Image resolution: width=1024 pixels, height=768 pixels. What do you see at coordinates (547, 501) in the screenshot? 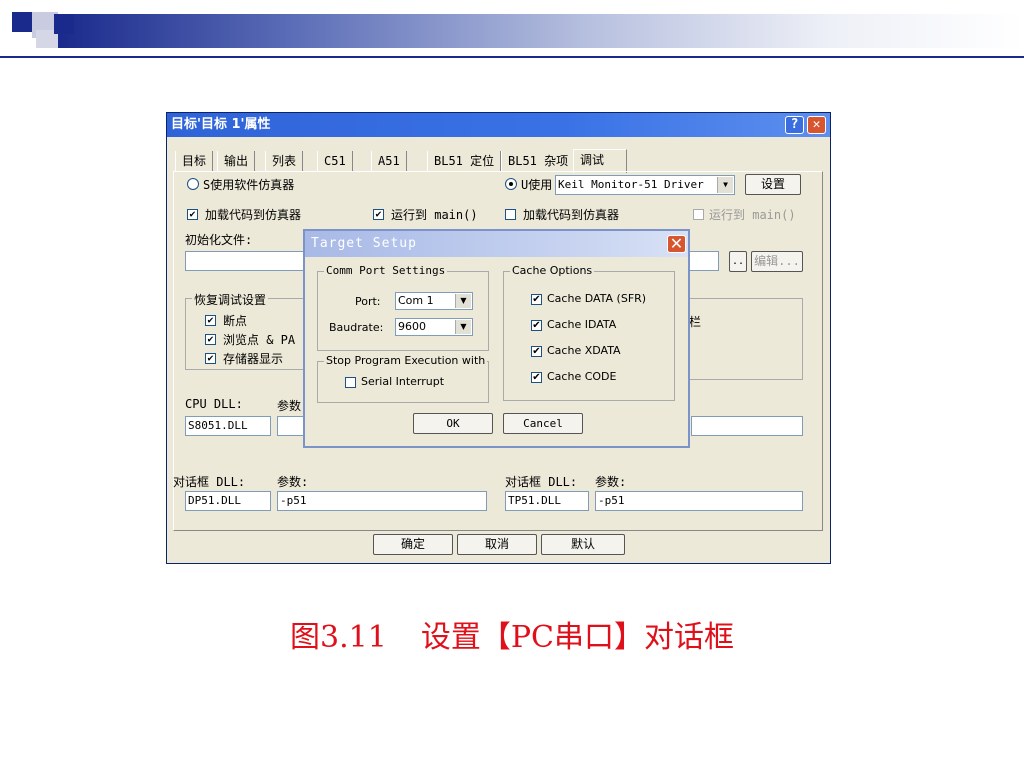
I see `right-dialog-dll-input: TP51.DLL` at bounding box center [547, 501].